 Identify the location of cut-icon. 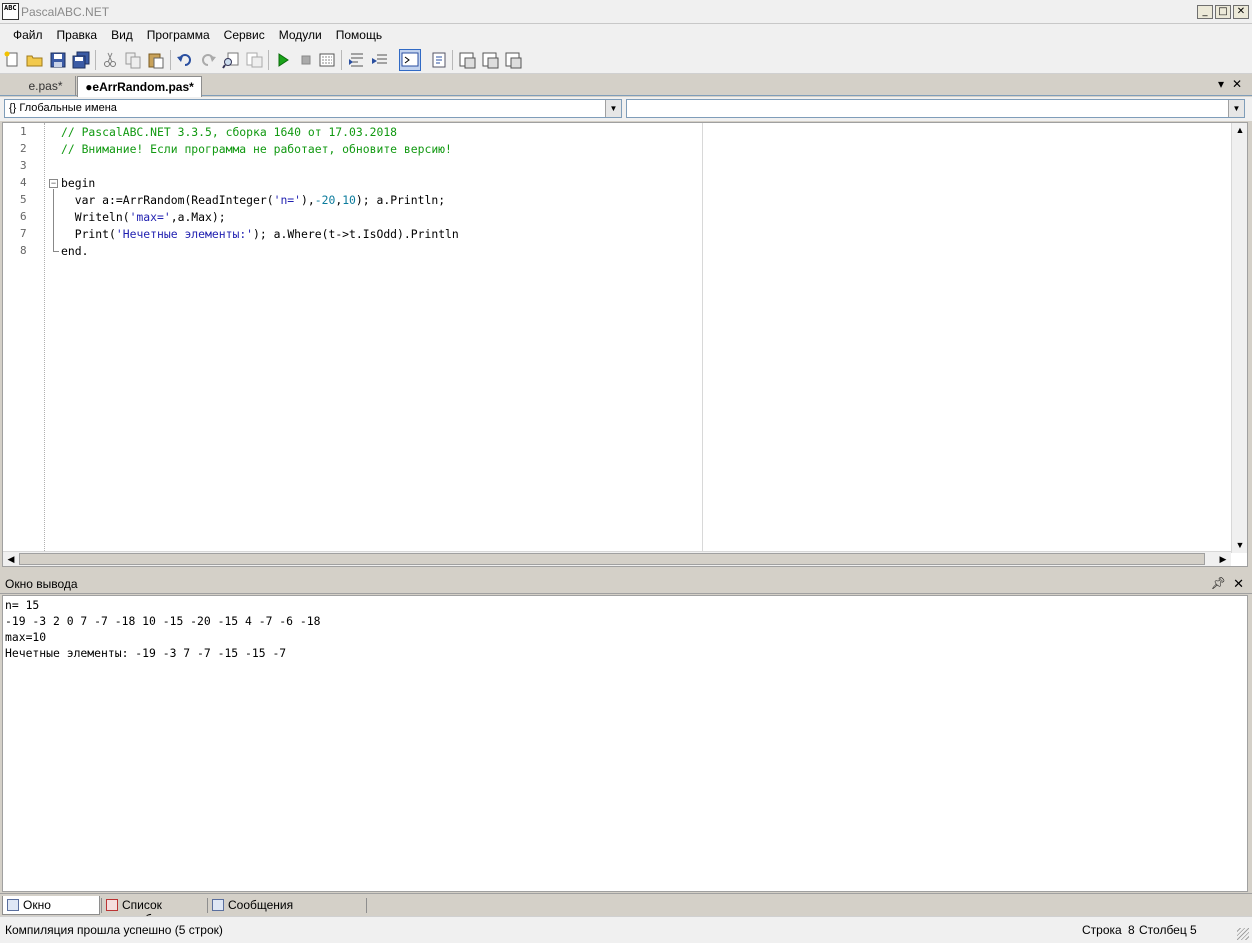
(110, 60).